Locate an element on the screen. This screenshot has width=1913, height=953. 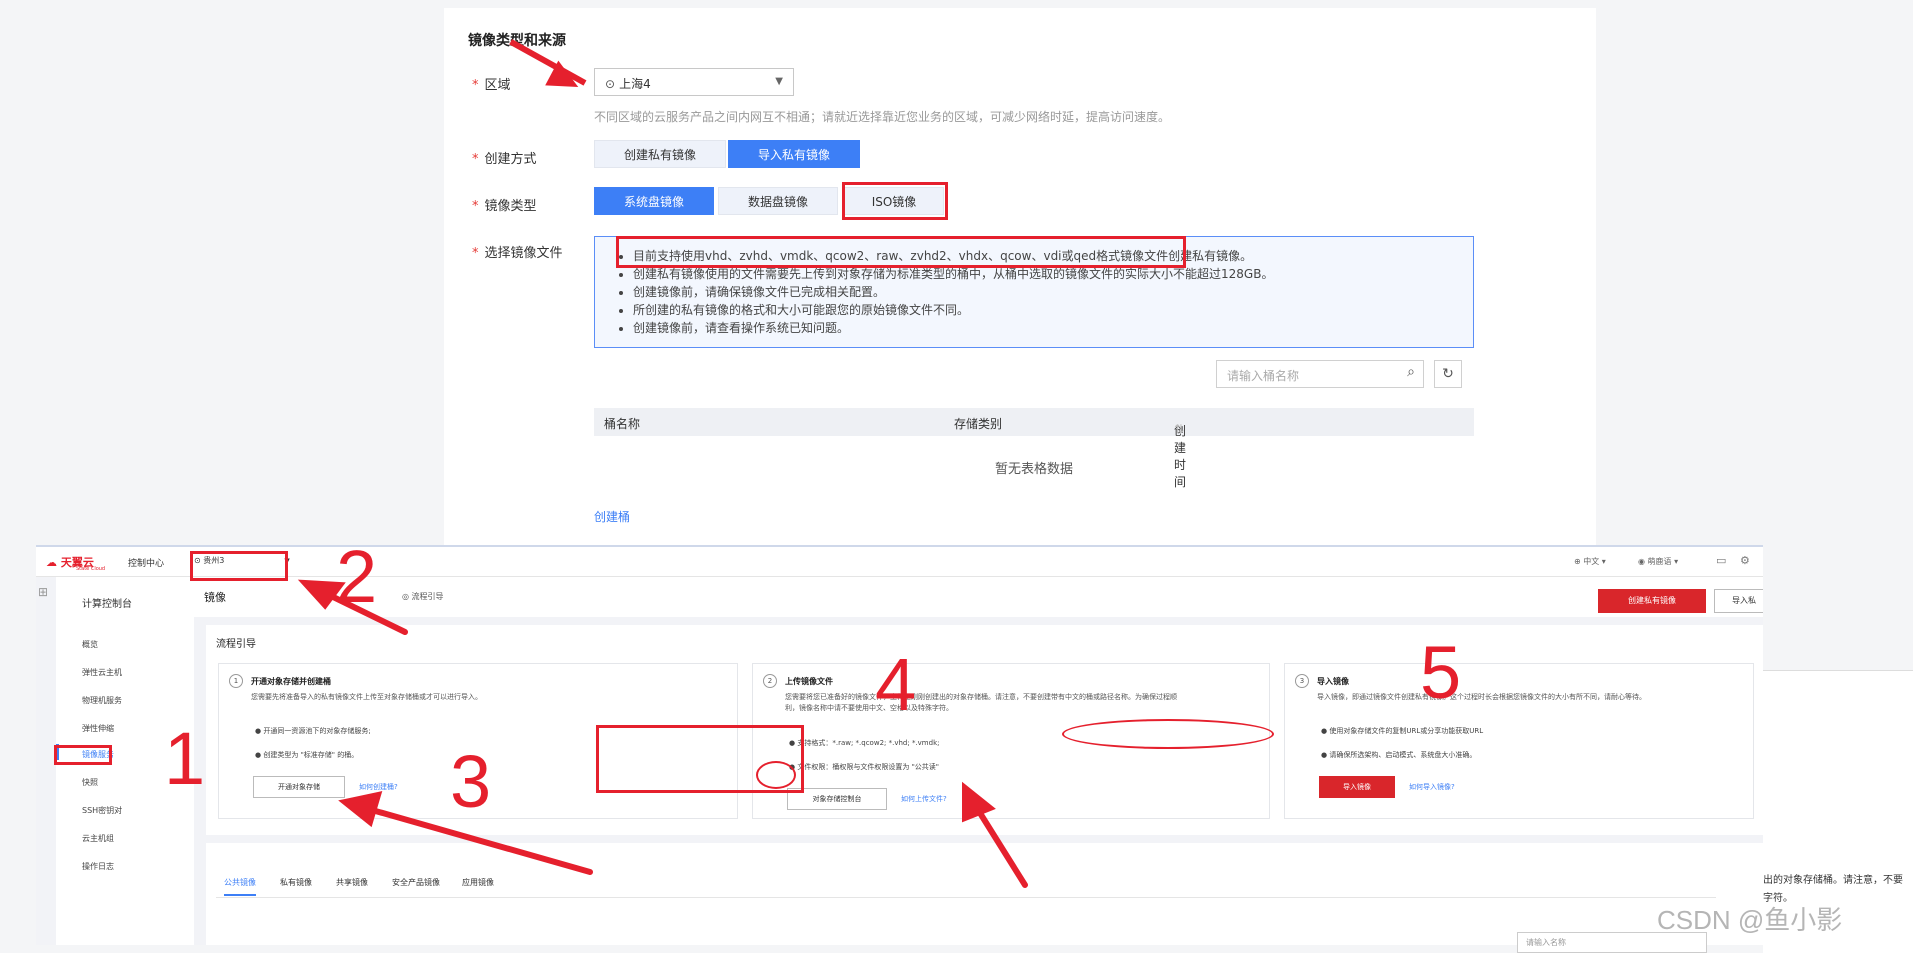
arrow-to-button is located at coordinates (477, 840).